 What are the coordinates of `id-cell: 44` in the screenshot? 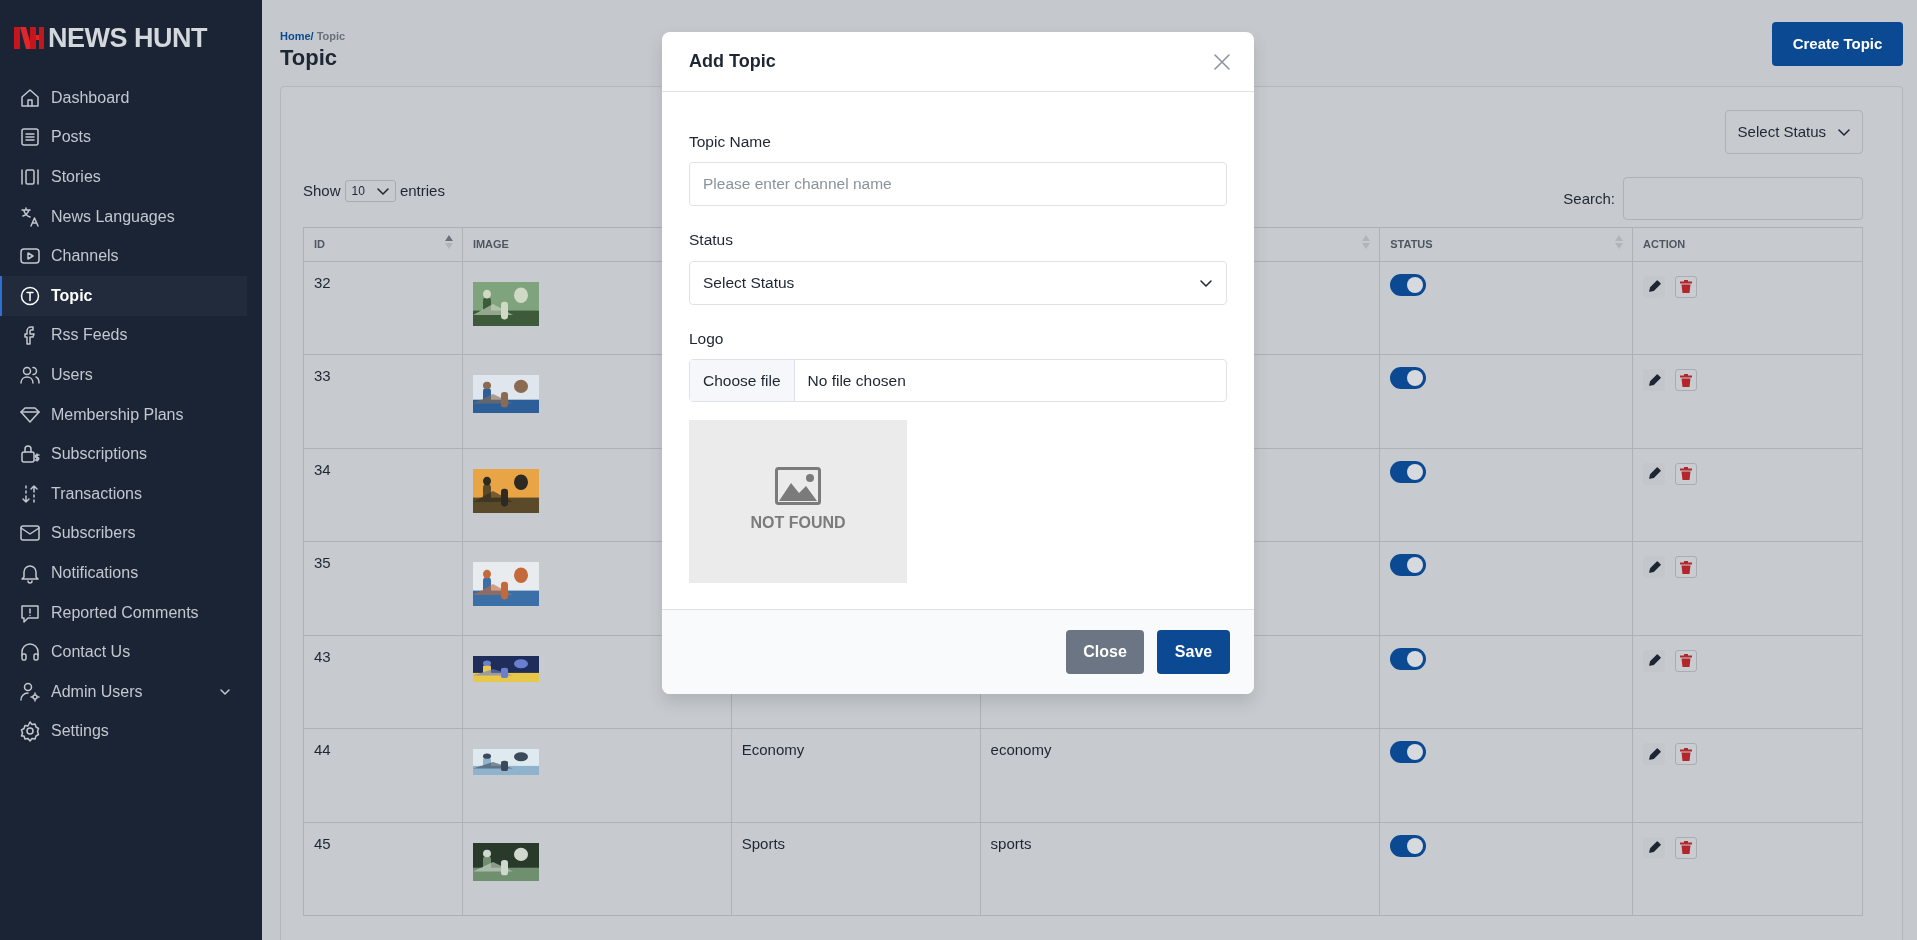 It's located at (322, 750).